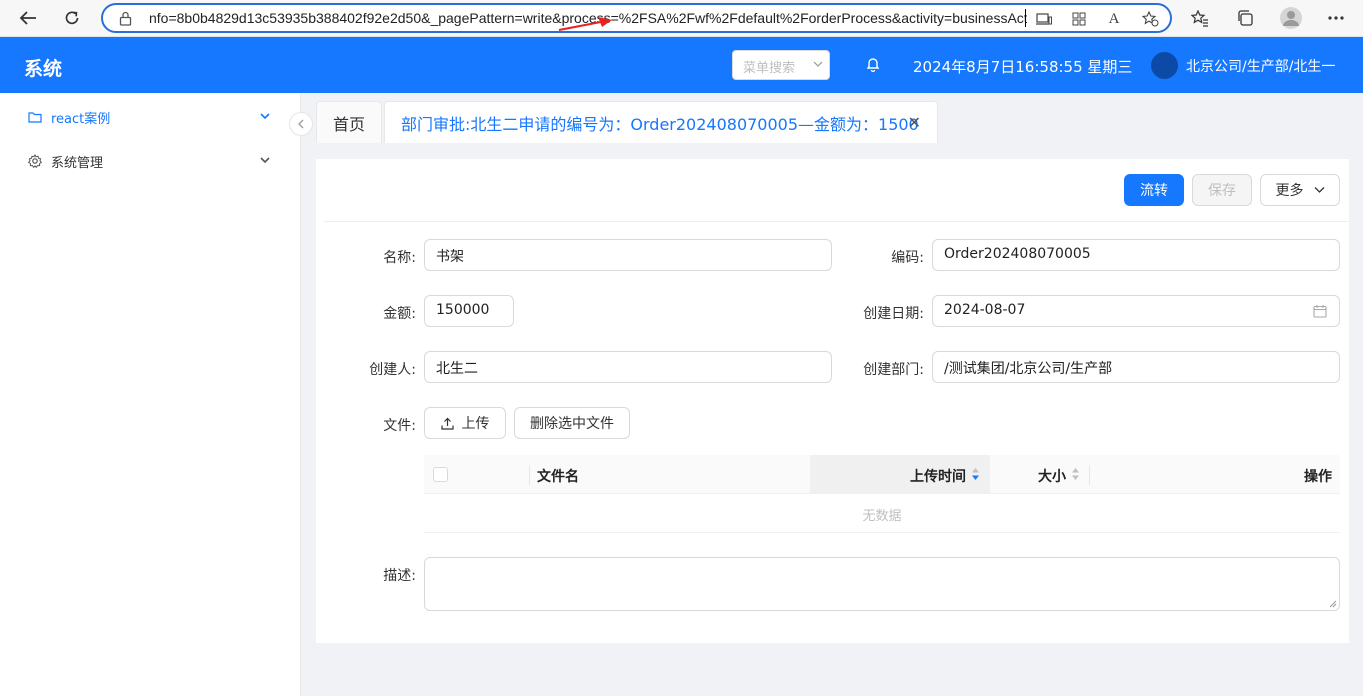 The height and width of the screenshot is (696, 1363). I want to click on flow-button: 流转, so click(1154, 190).